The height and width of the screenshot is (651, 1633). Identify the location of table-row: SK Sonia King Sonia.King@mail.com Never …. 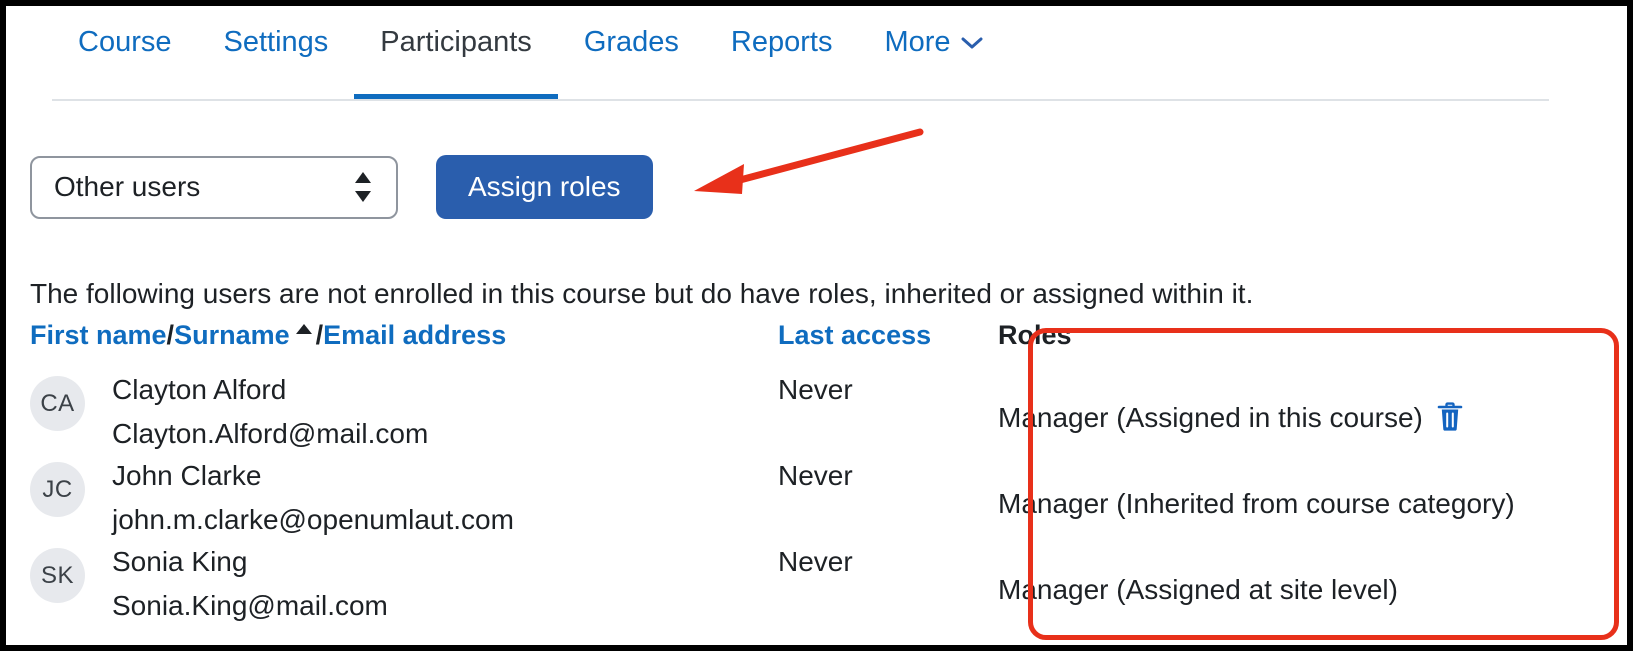
(822, 583).